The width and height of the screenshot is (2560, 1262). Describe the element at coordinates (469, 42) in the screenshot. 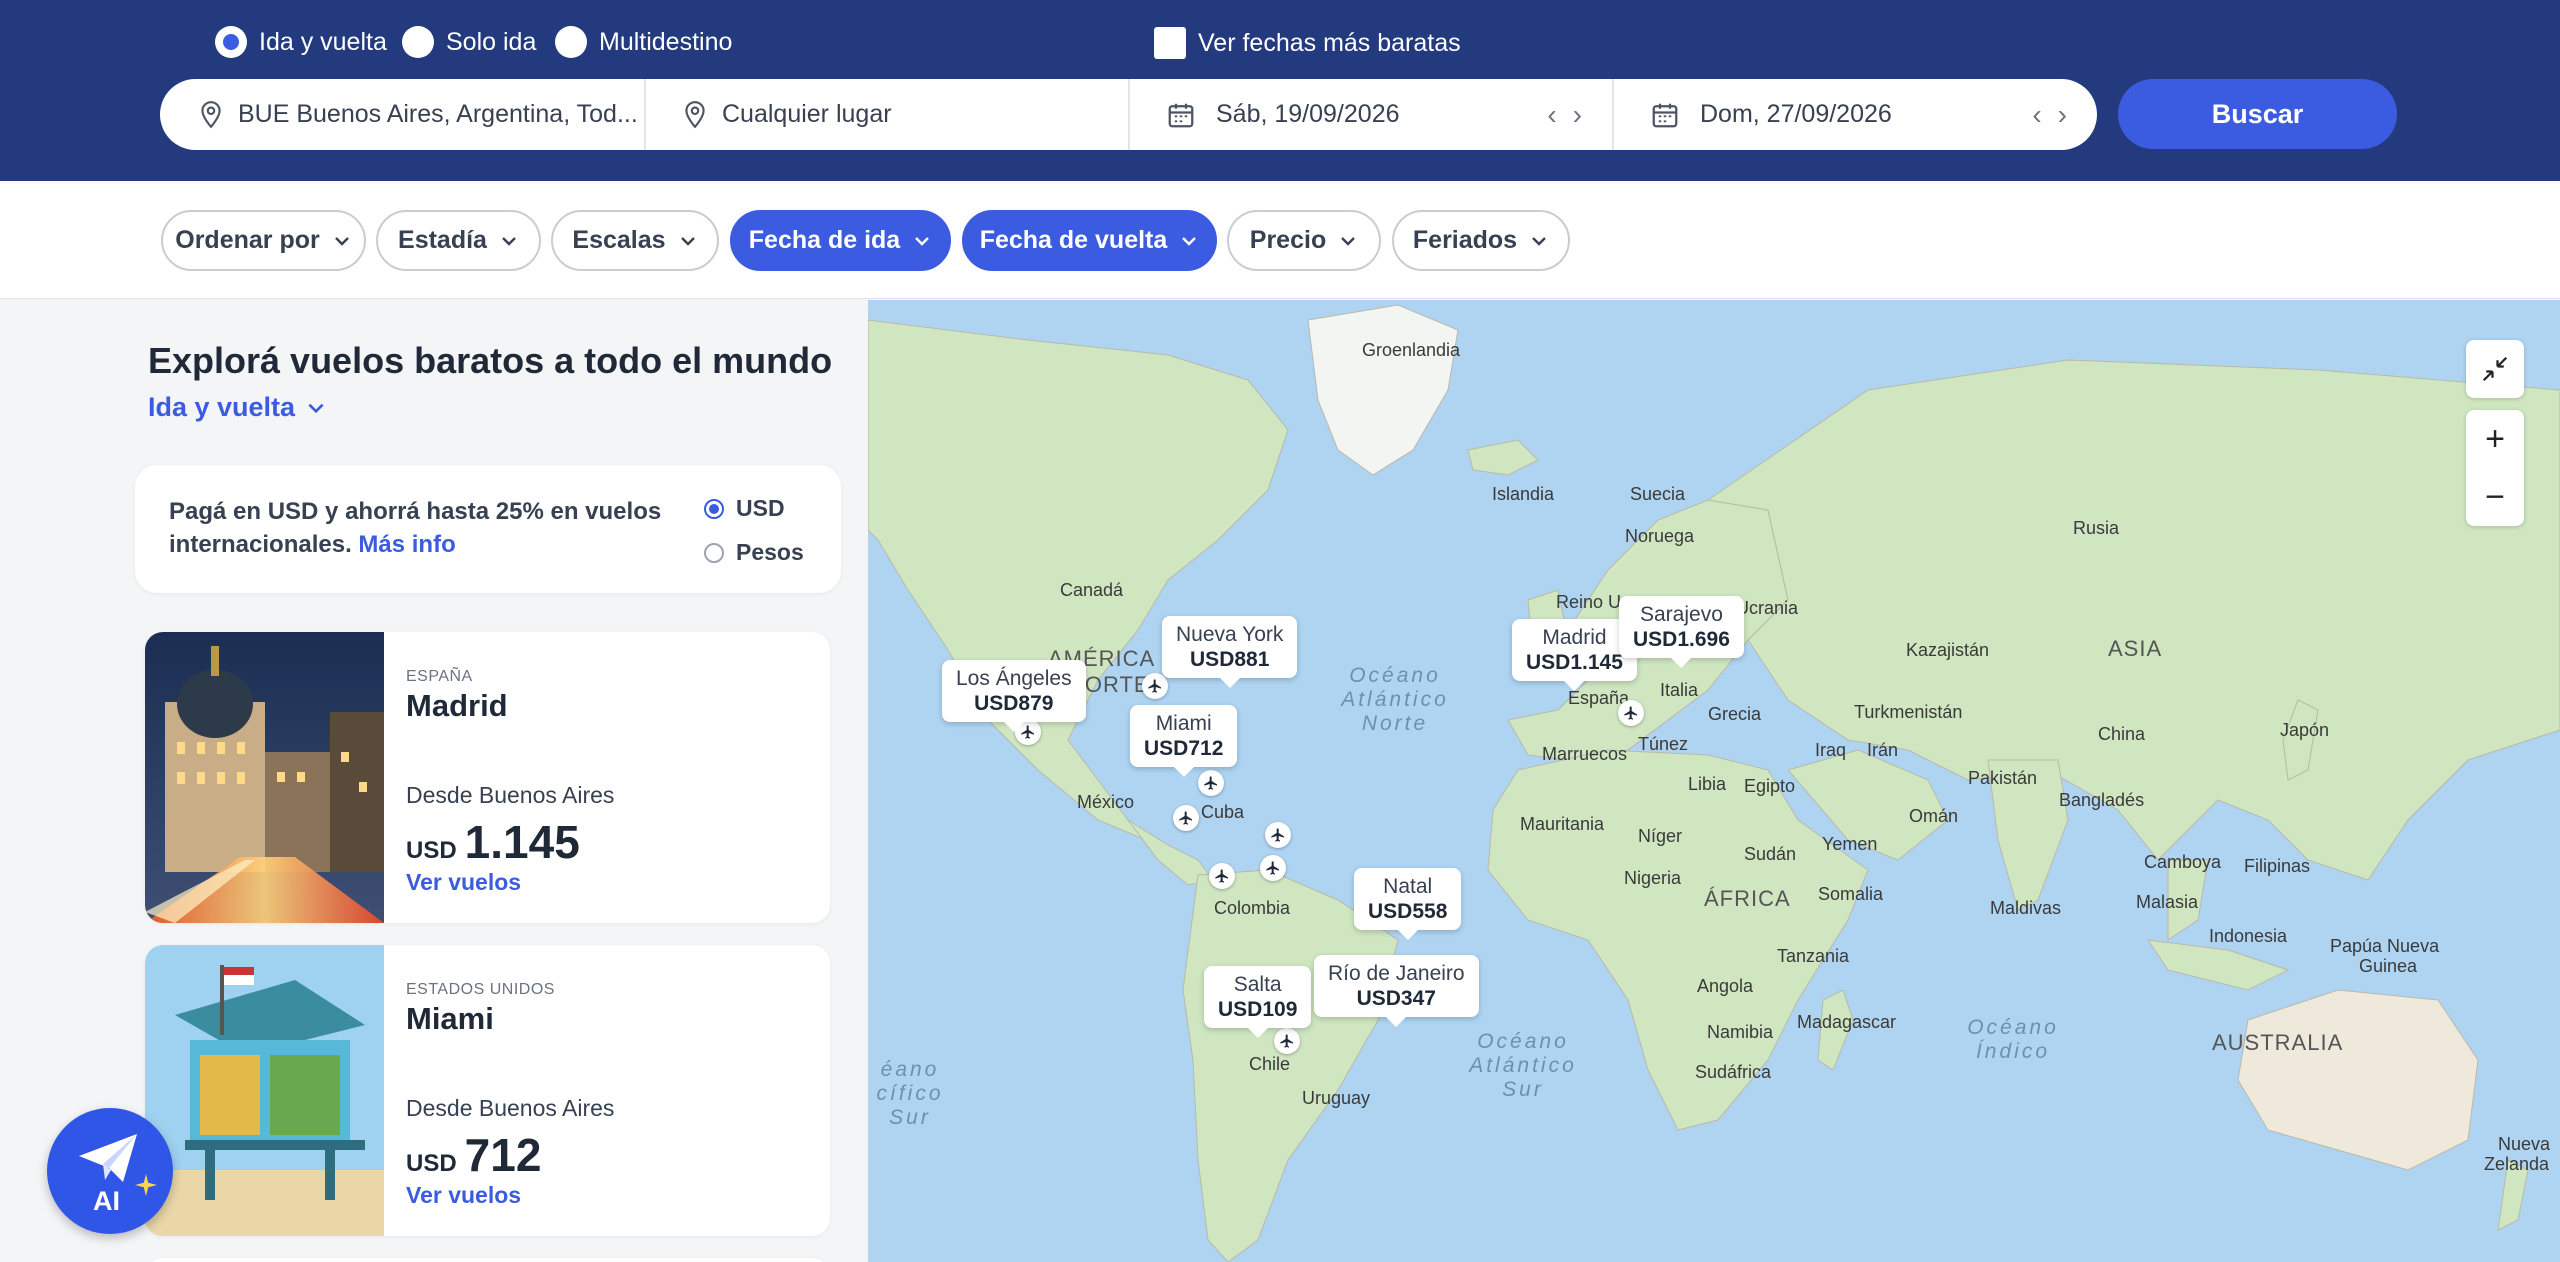

I see `trip-type-oneway: Solo ida` at that location.